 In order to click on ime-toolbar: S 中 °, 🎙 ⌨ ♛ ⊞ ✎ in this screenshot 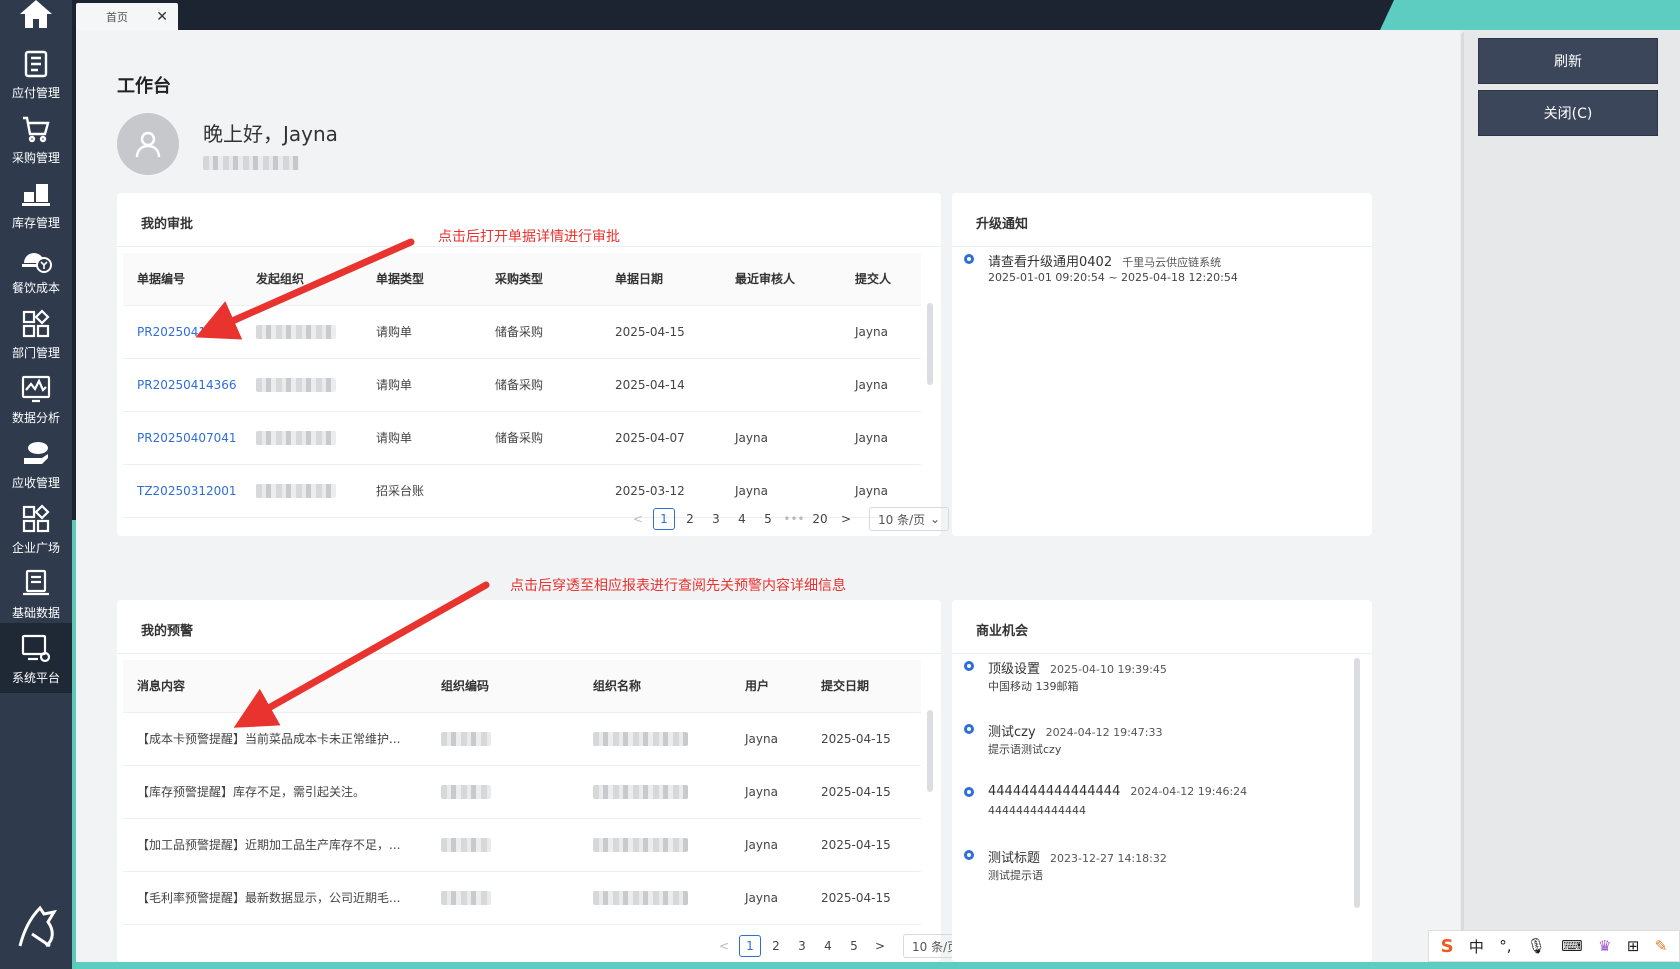, I will do `click(1554, 946)`.